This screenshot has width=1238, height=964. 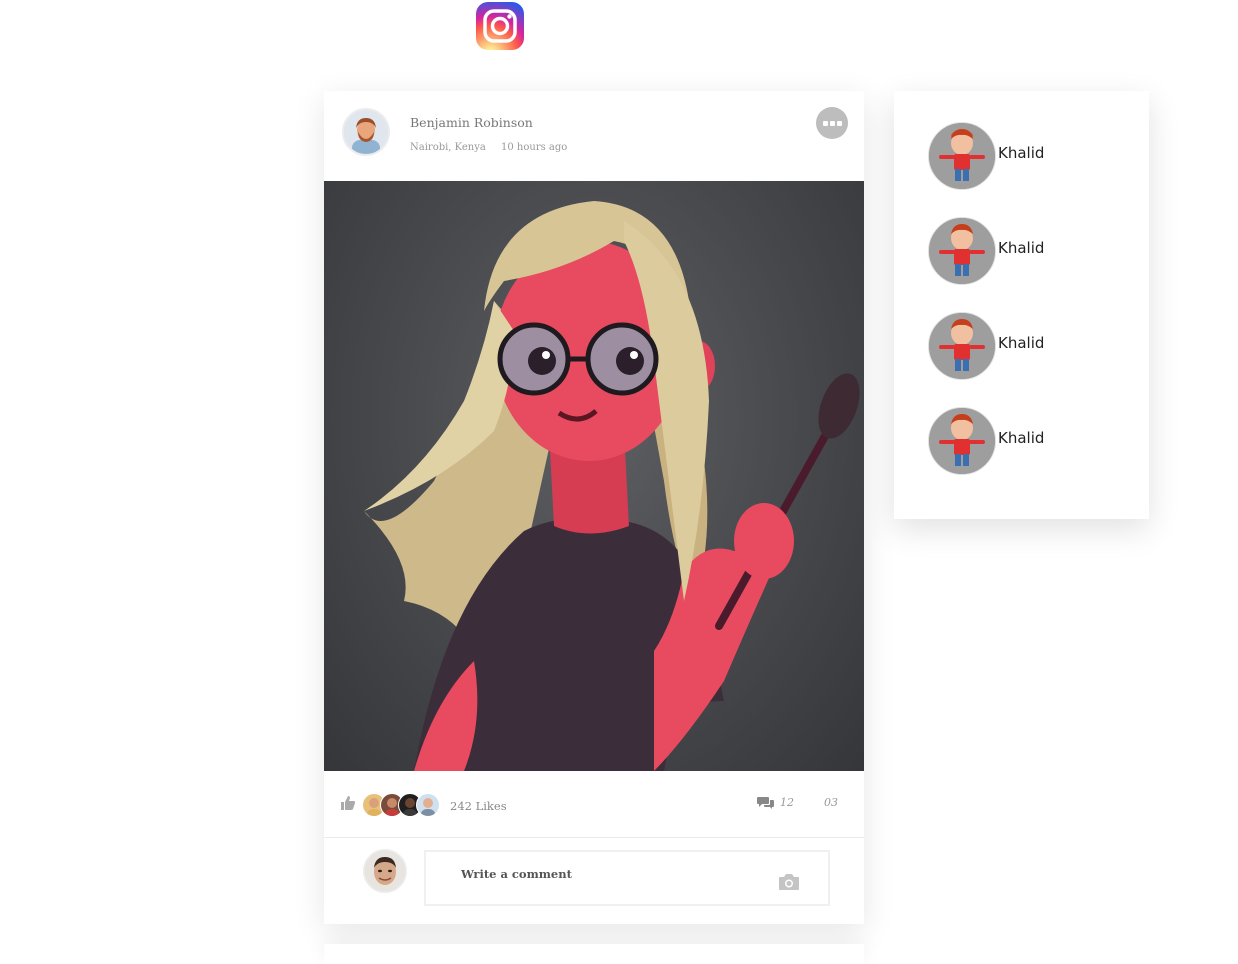 What do you see at coordinates (766, 804) in the screenshot?
I see `comment-icon` at bounding box center [766, 804].